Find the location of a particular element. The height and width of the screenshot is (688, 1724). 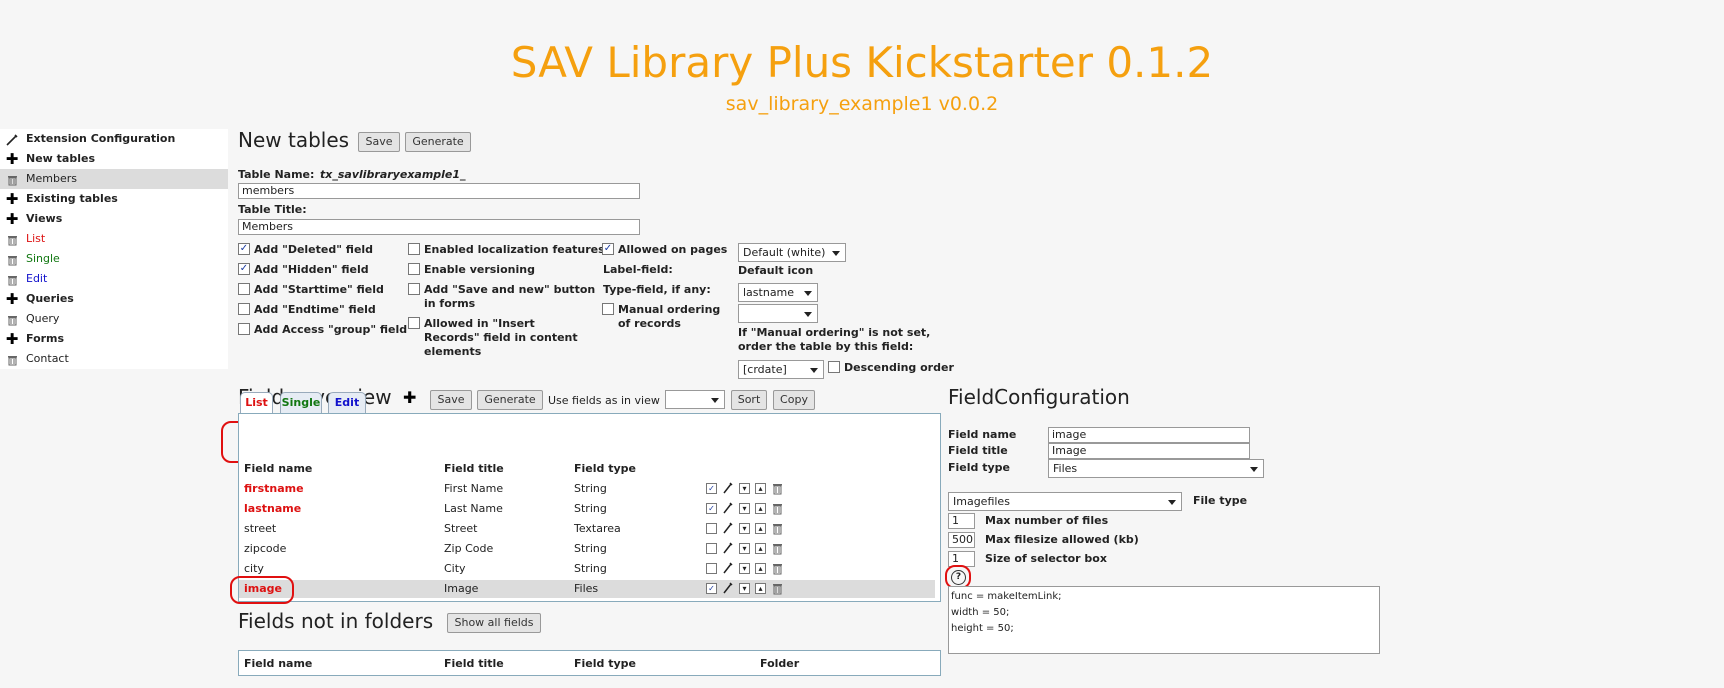

add-deleted-checkbox: ✓ is located at coordinates (244, 249).